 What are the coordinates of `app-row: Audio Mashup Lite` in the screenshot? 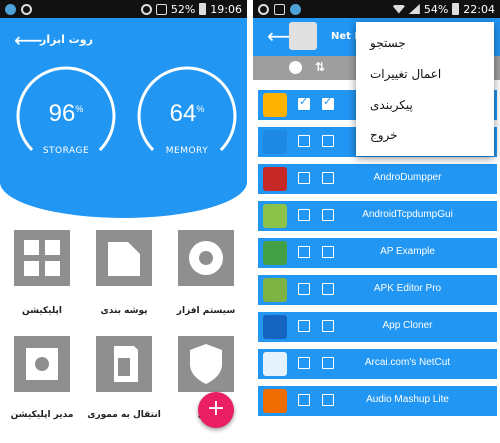 It's located at (377, 401).